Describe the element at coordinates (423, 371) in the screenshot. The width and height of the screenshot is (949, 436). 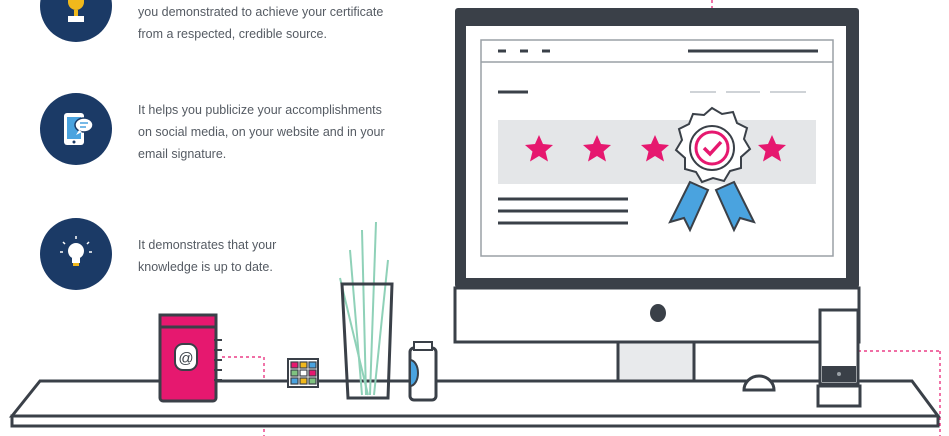
I see `can-icon` at that location.